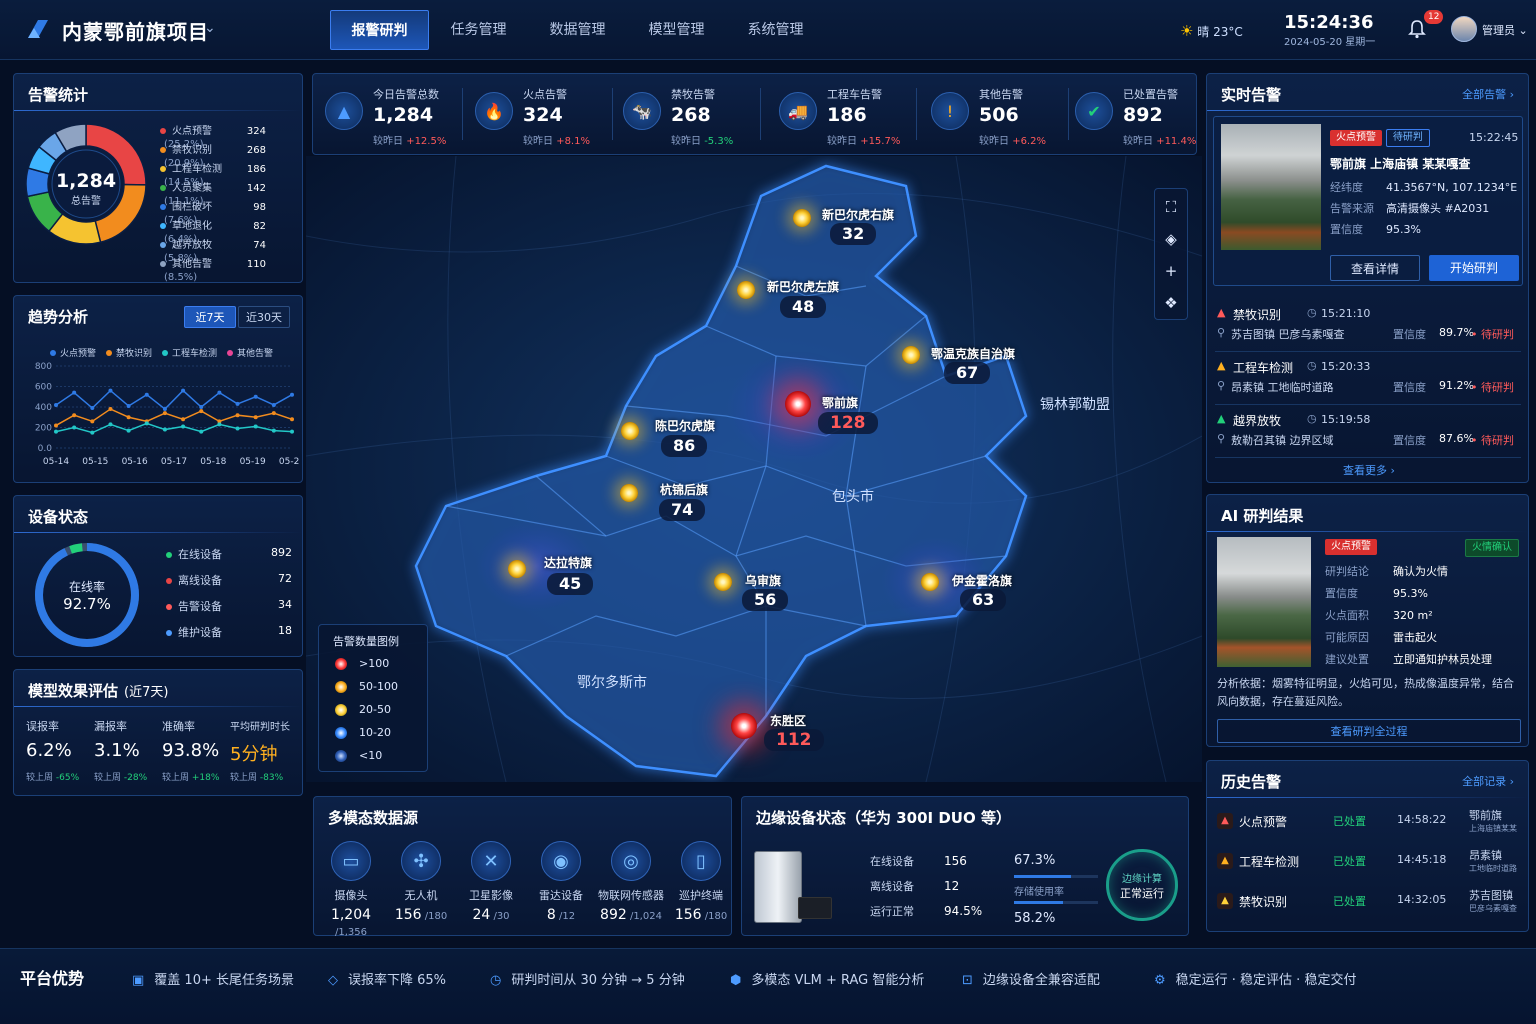 This screenshot has width=1536, height=1024. I want to click on kpi-card: 🔥 火点告警 324 较昨日 +8.1%, so click(540, 114).